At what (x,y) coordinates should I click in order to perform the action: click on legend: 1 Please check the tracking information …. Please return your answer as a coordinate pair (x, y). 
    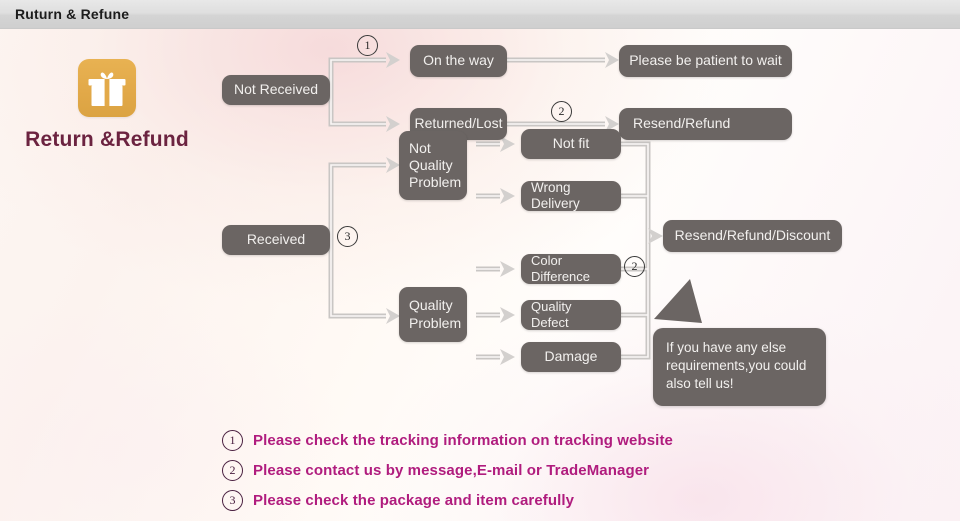
    Looking at the image, I should click on (532, 474).